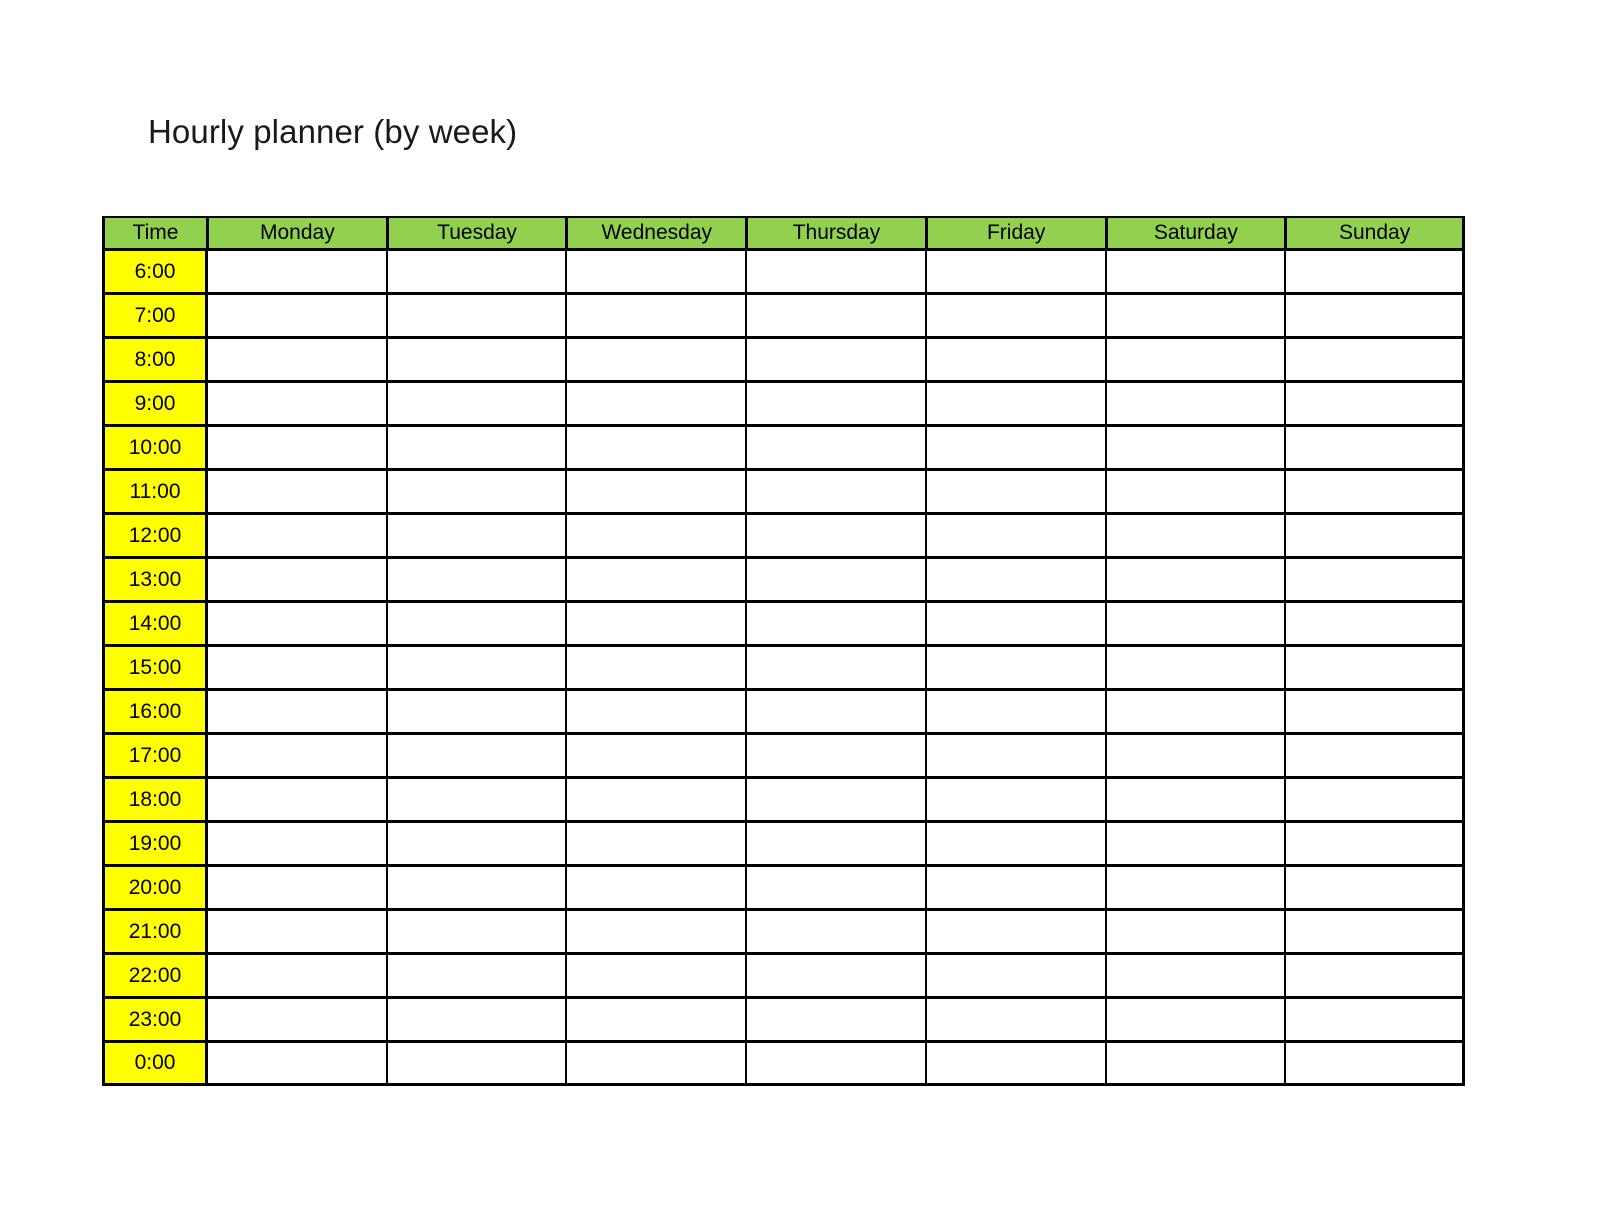  What do you see at coordinates (656, 233) in the screenshot?
I see `column-header-wednesday: Wednesday` at bounding box center [656, 233].